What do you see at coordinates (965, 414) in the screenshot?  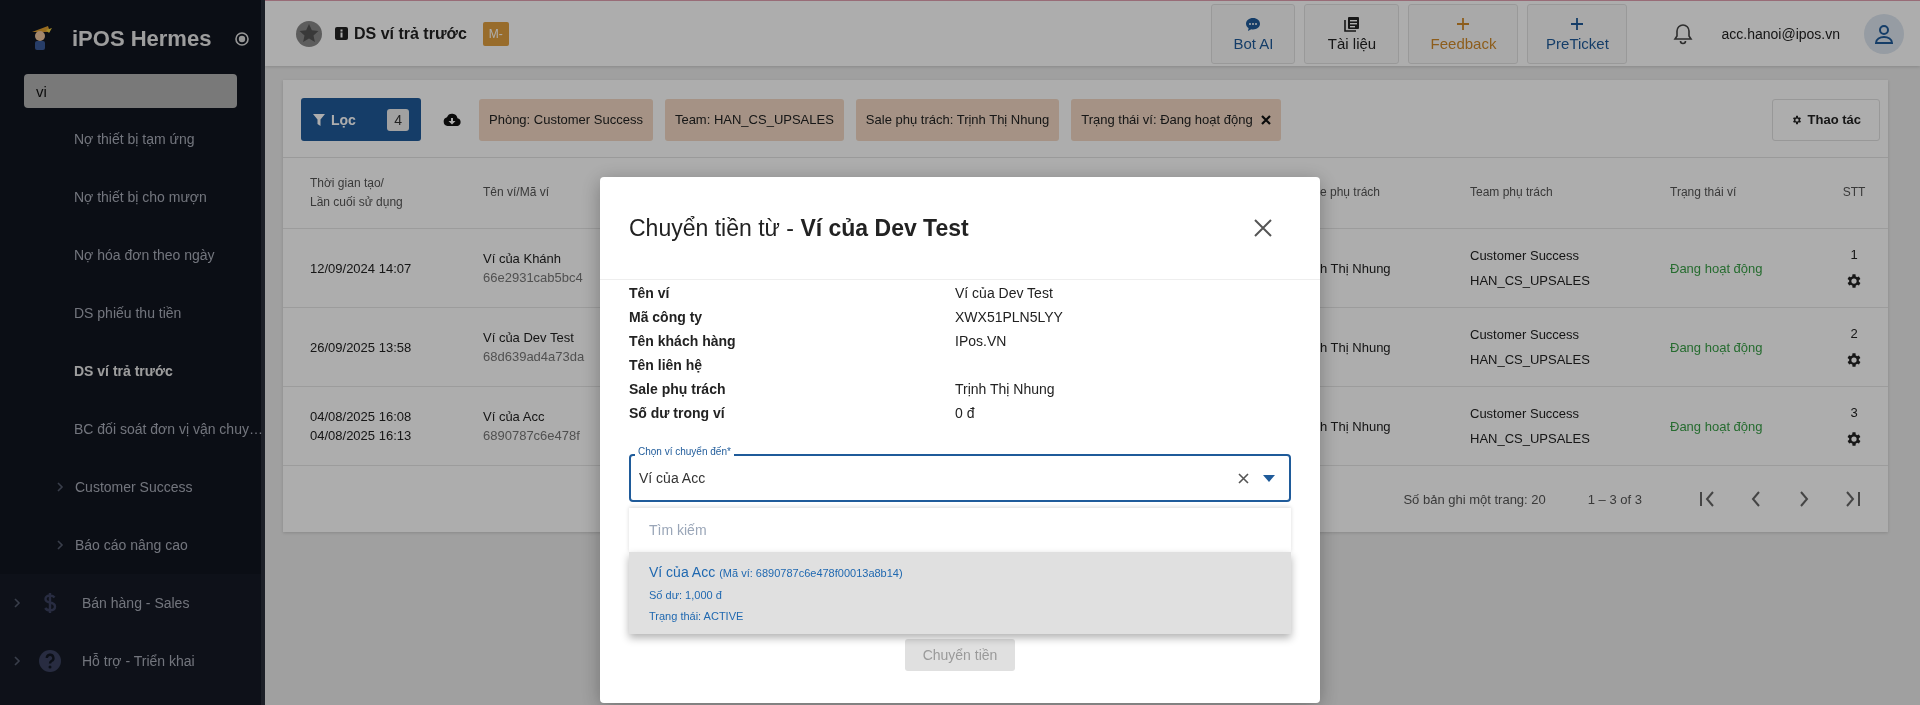 I see `detail-value: 0 đ` at bounding box center [965, 414].